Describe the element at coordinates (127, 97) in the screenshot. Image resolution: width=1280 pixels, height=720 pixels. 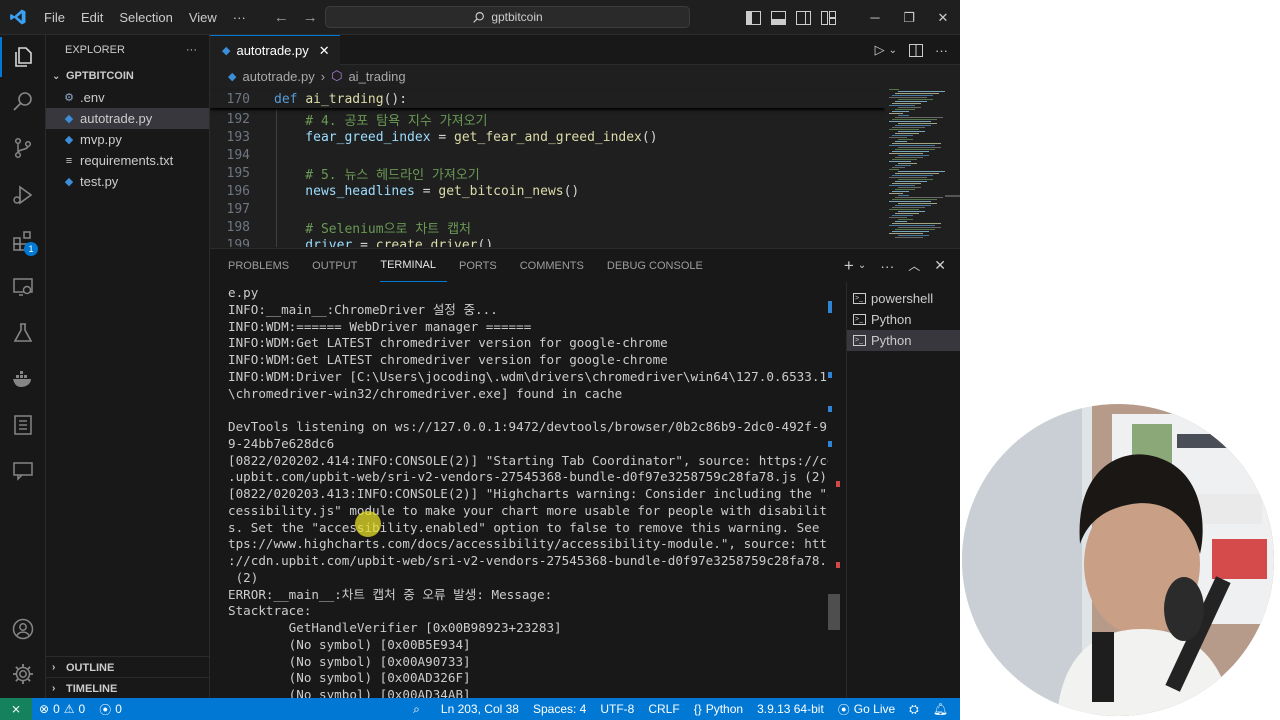
I see `file-item-env: ⚙ .env` at that location.